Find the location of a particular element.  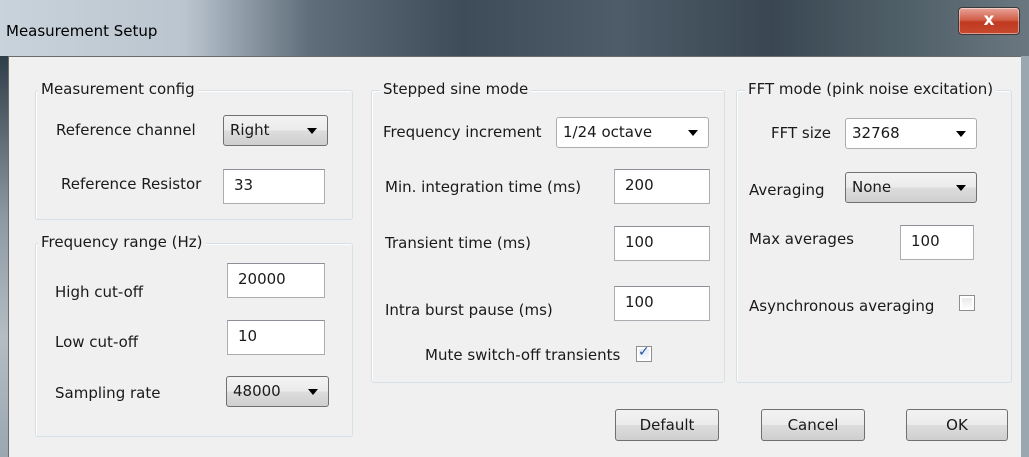

averaging-label: Averaging is located at coordinates (787, 190).